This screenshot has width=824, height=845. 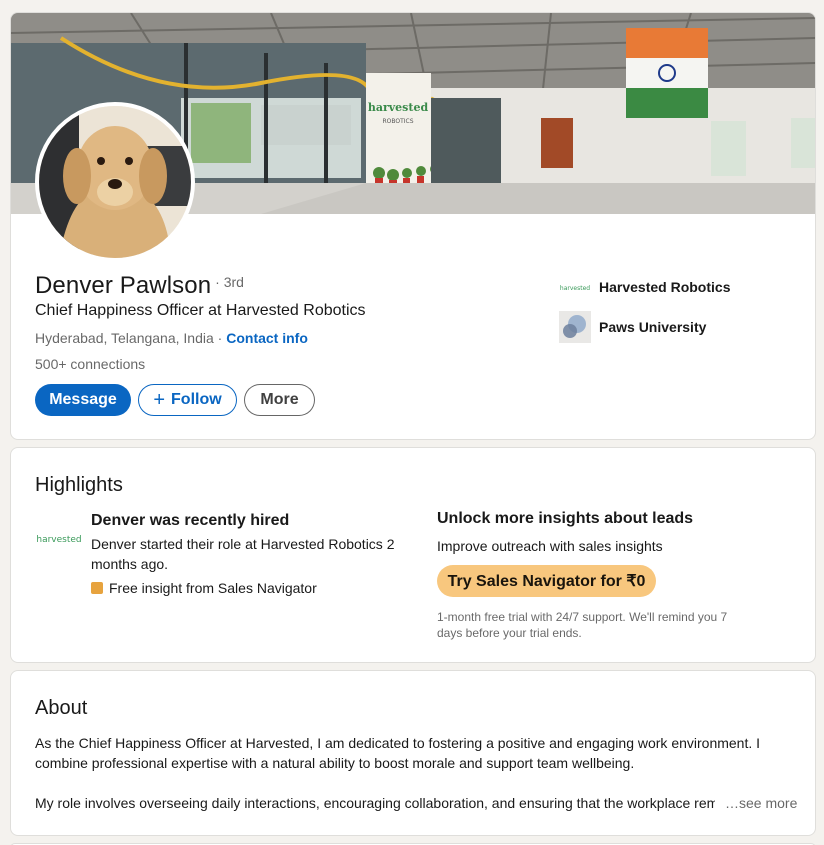 I want to click on try-sales-navigator-button: Try Sales Navigator for ₹0, so click(x=546, y=581).